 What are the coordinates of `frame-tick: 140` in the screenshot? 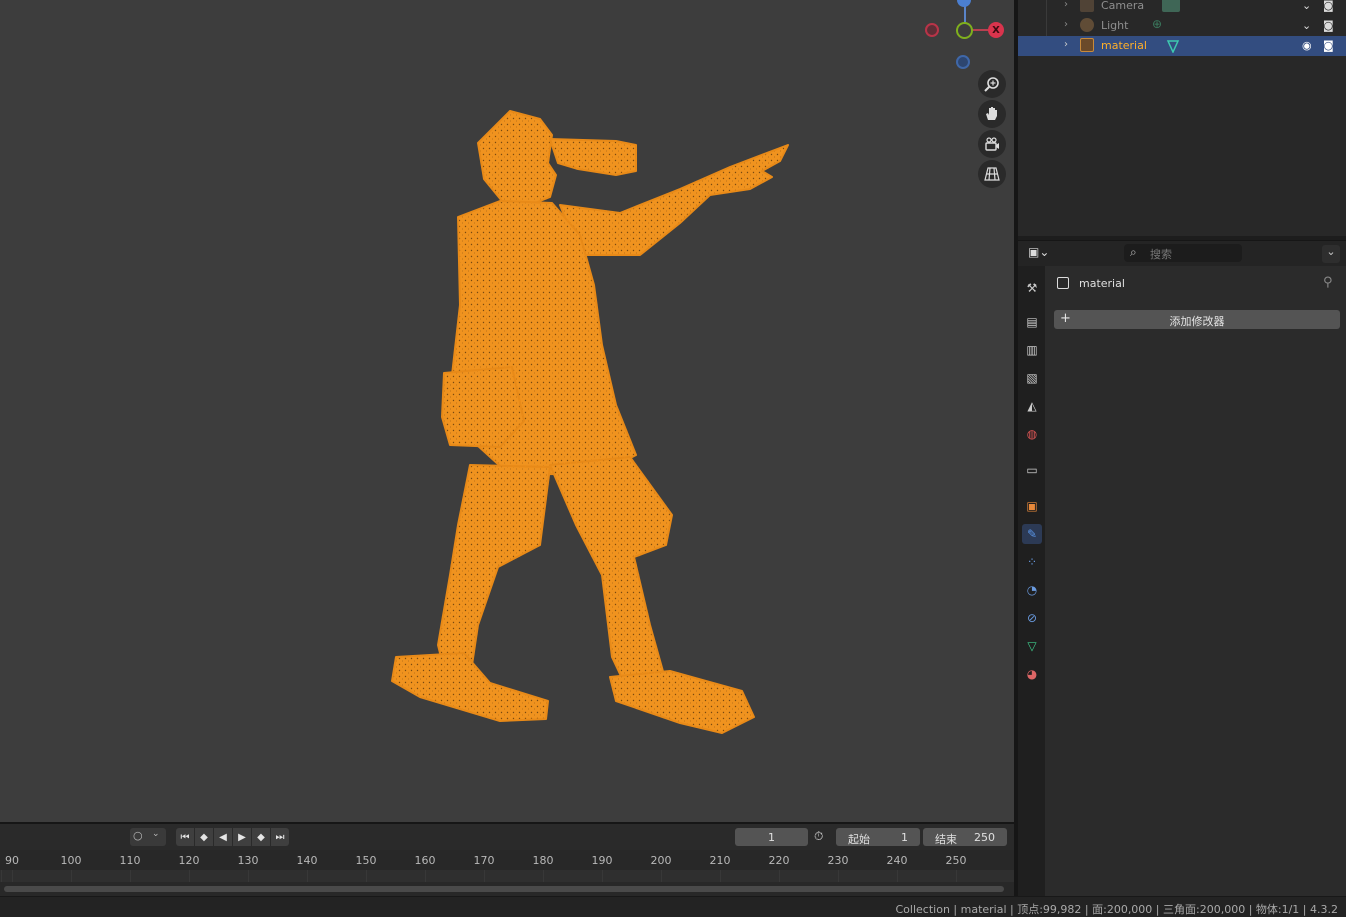 It's located at (307, 860).